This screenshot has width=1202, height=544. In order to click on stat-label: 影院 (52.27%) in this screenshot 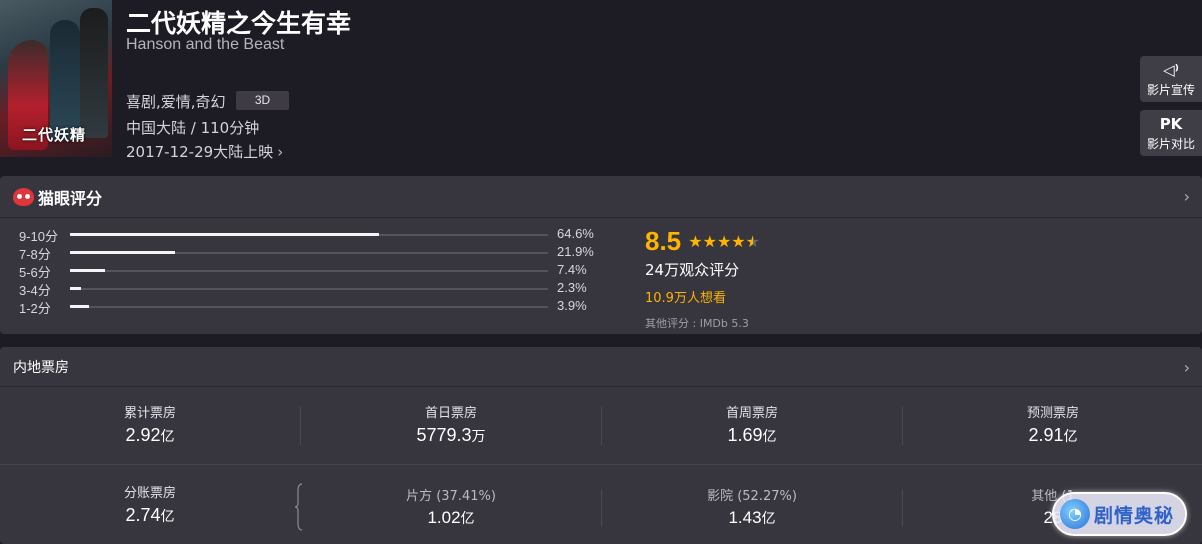, I will do `click(752, 496)`.